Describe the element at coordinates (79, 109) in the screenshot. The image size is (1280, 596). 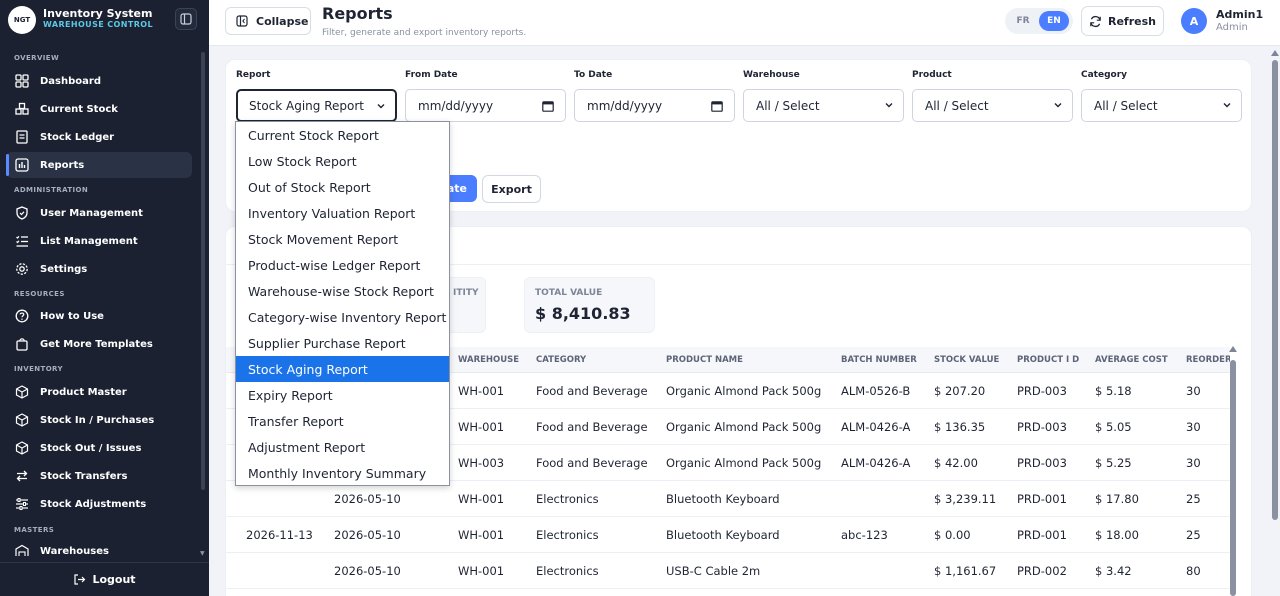
I see `sidebar-item-label: Current Stock` at that location.